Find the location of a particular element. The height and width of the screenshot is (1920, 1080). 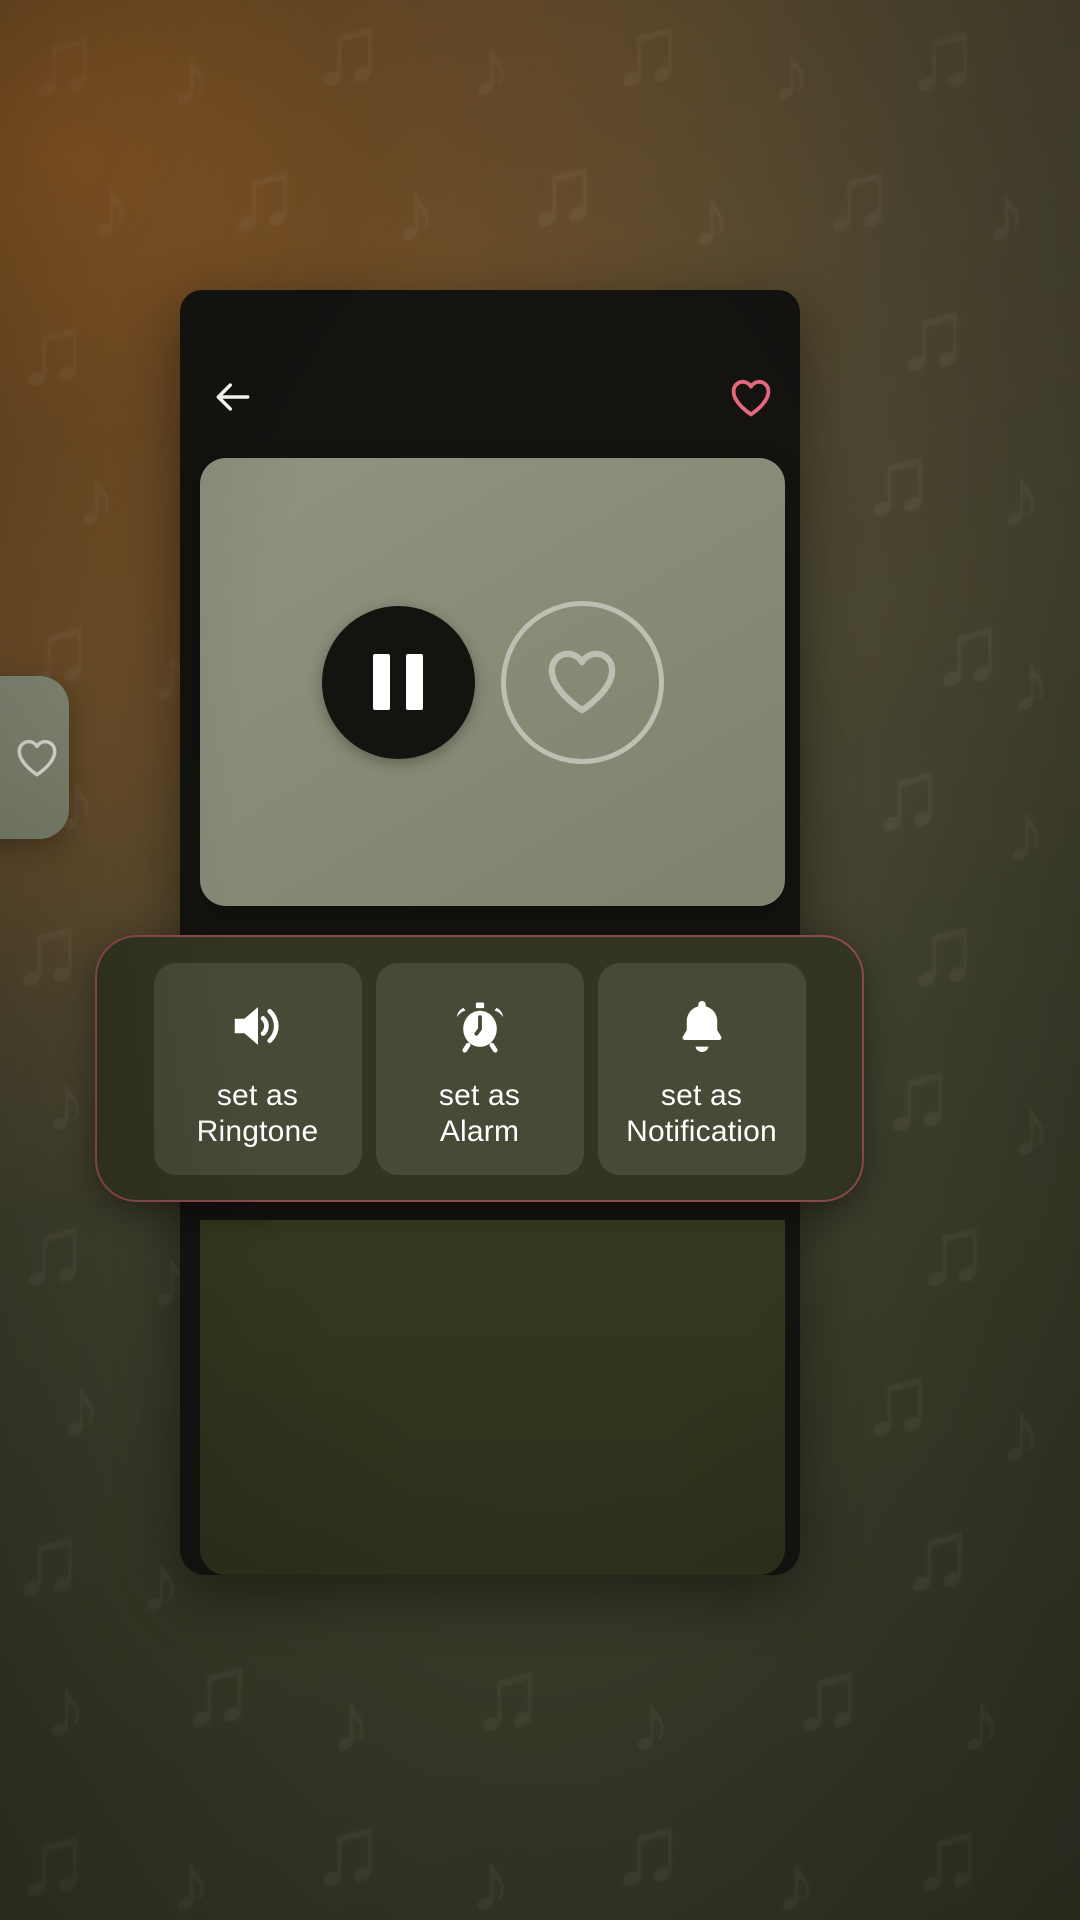

set-as-notification-button: set as Notification is located at coordinates (701, 1068).